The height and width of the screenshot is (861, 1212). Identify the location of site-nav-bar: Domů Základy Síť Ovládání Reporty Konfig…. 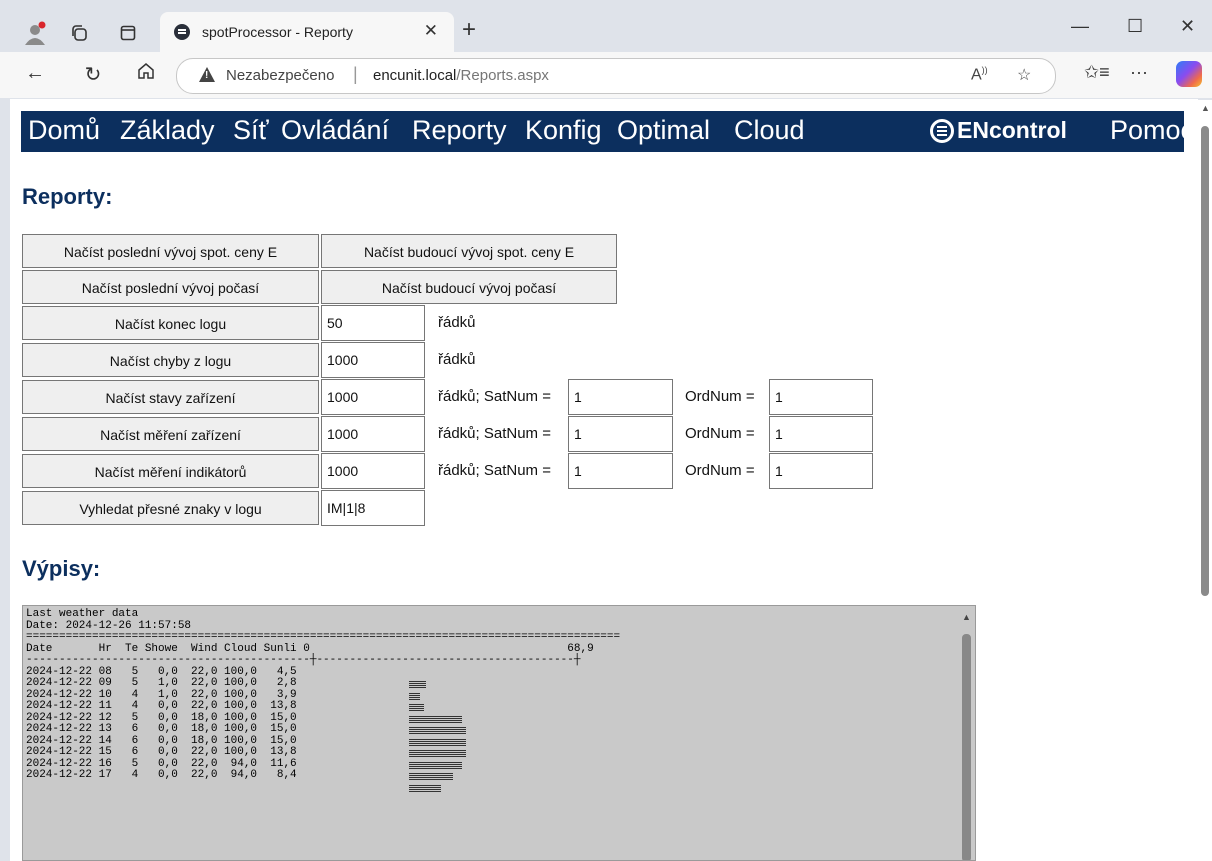
(607, 131).